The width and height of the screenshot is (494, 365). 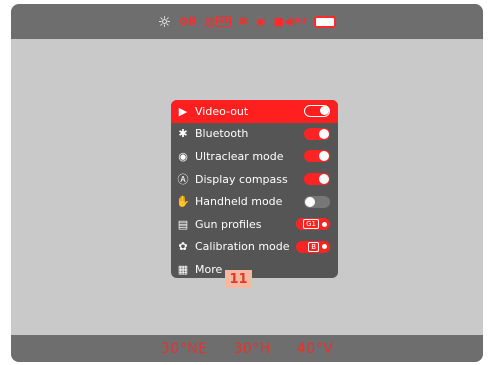 I want to click on bluetooth-status-icon: ✱, so click(x=243, y=21).